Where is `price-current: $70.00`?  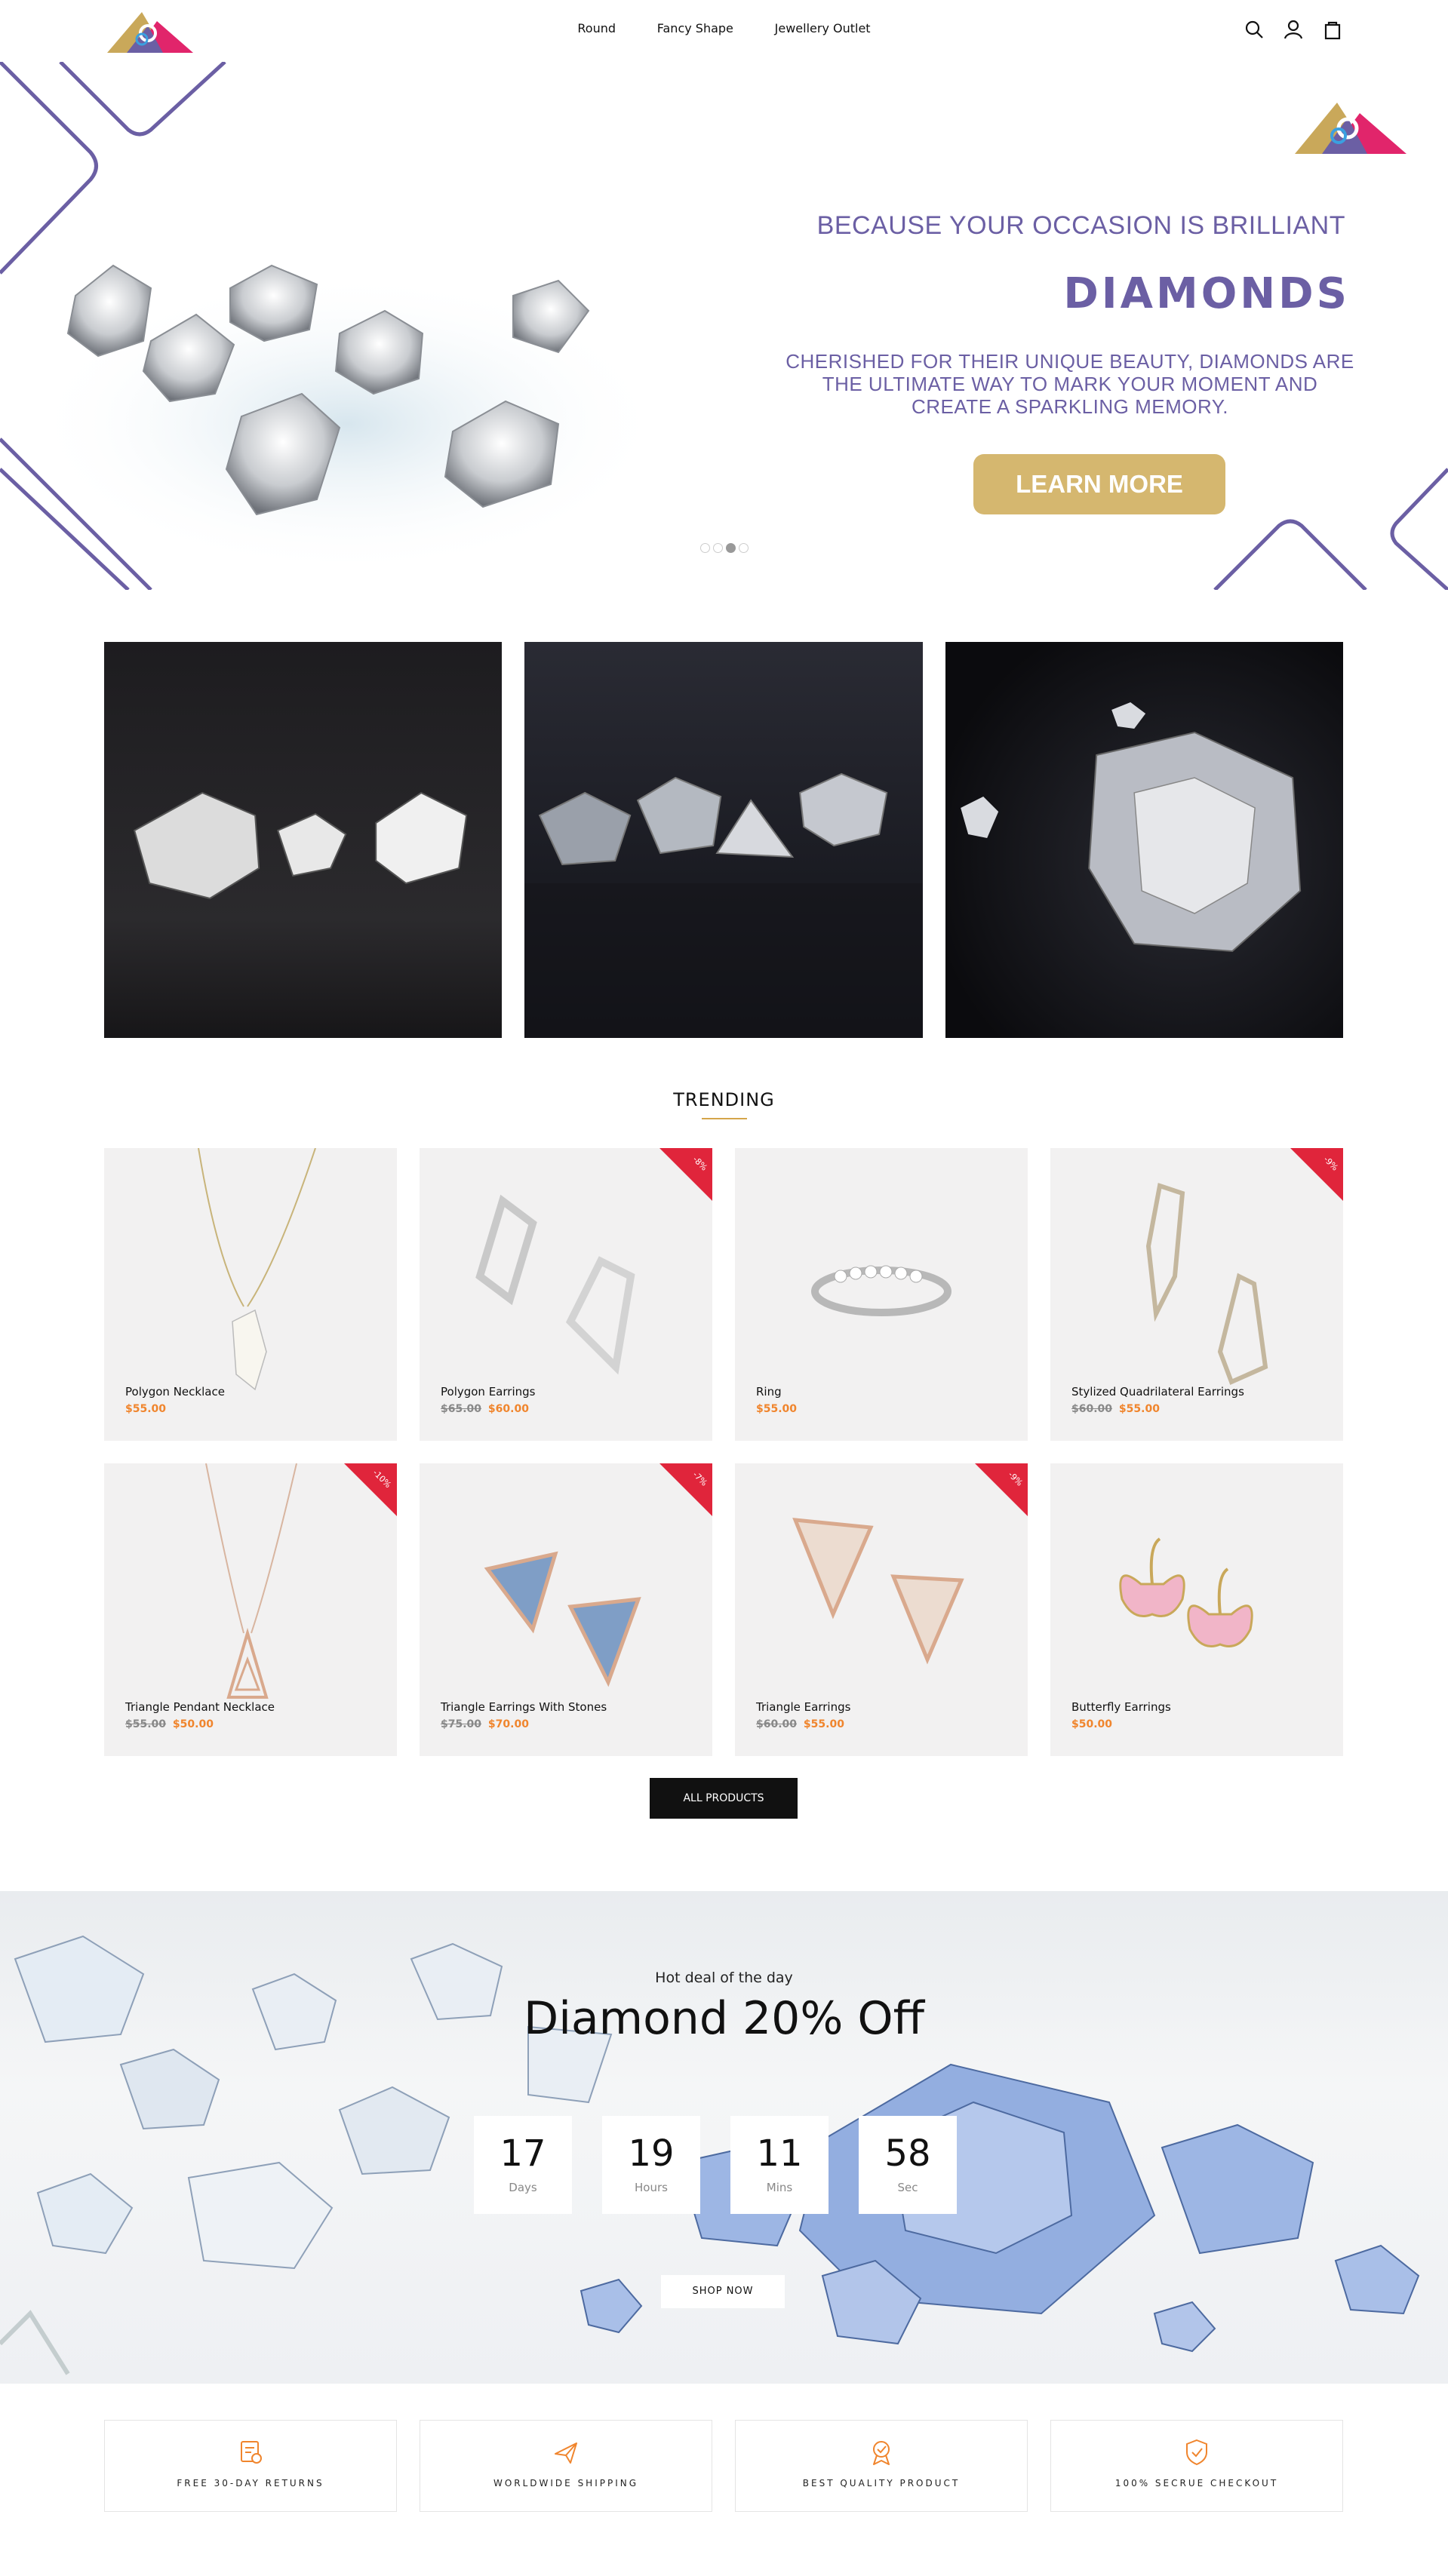 price-current: $70.00 is located at coordinates (508, 1724).